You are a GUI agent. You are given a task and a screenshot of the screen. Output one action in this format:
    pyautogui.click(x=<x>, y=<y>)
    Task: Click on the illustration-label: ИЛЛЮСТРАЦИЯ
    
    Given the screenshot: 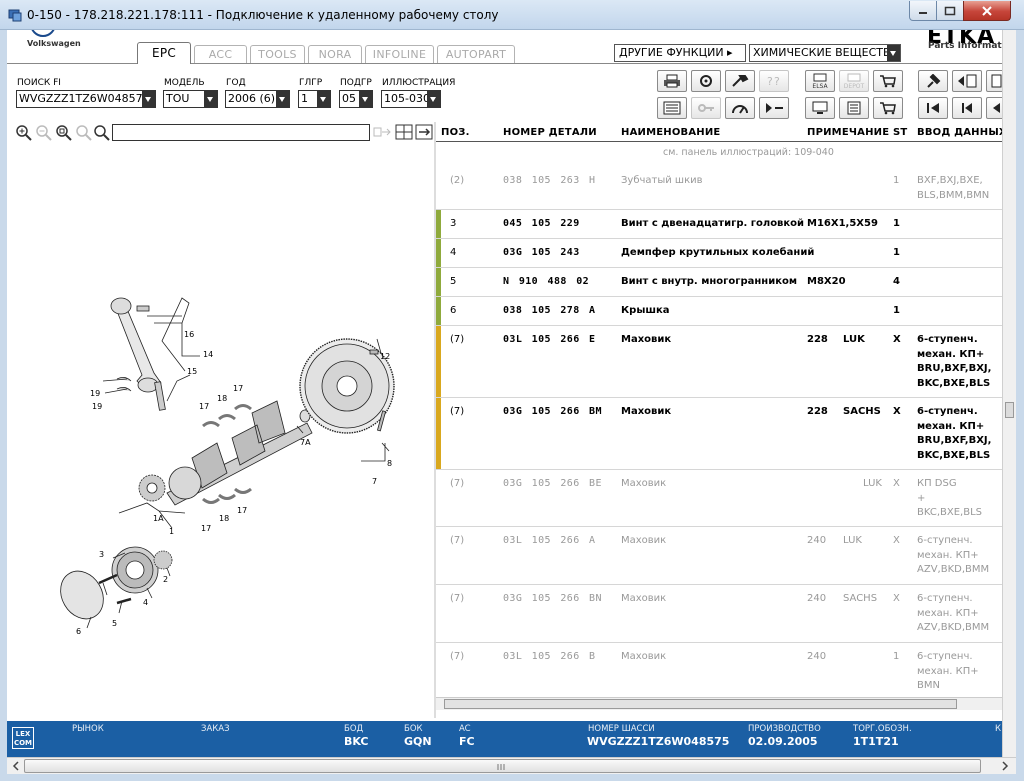 What is the action you would take?
    pyautogui.click(x=419, y=83)
    